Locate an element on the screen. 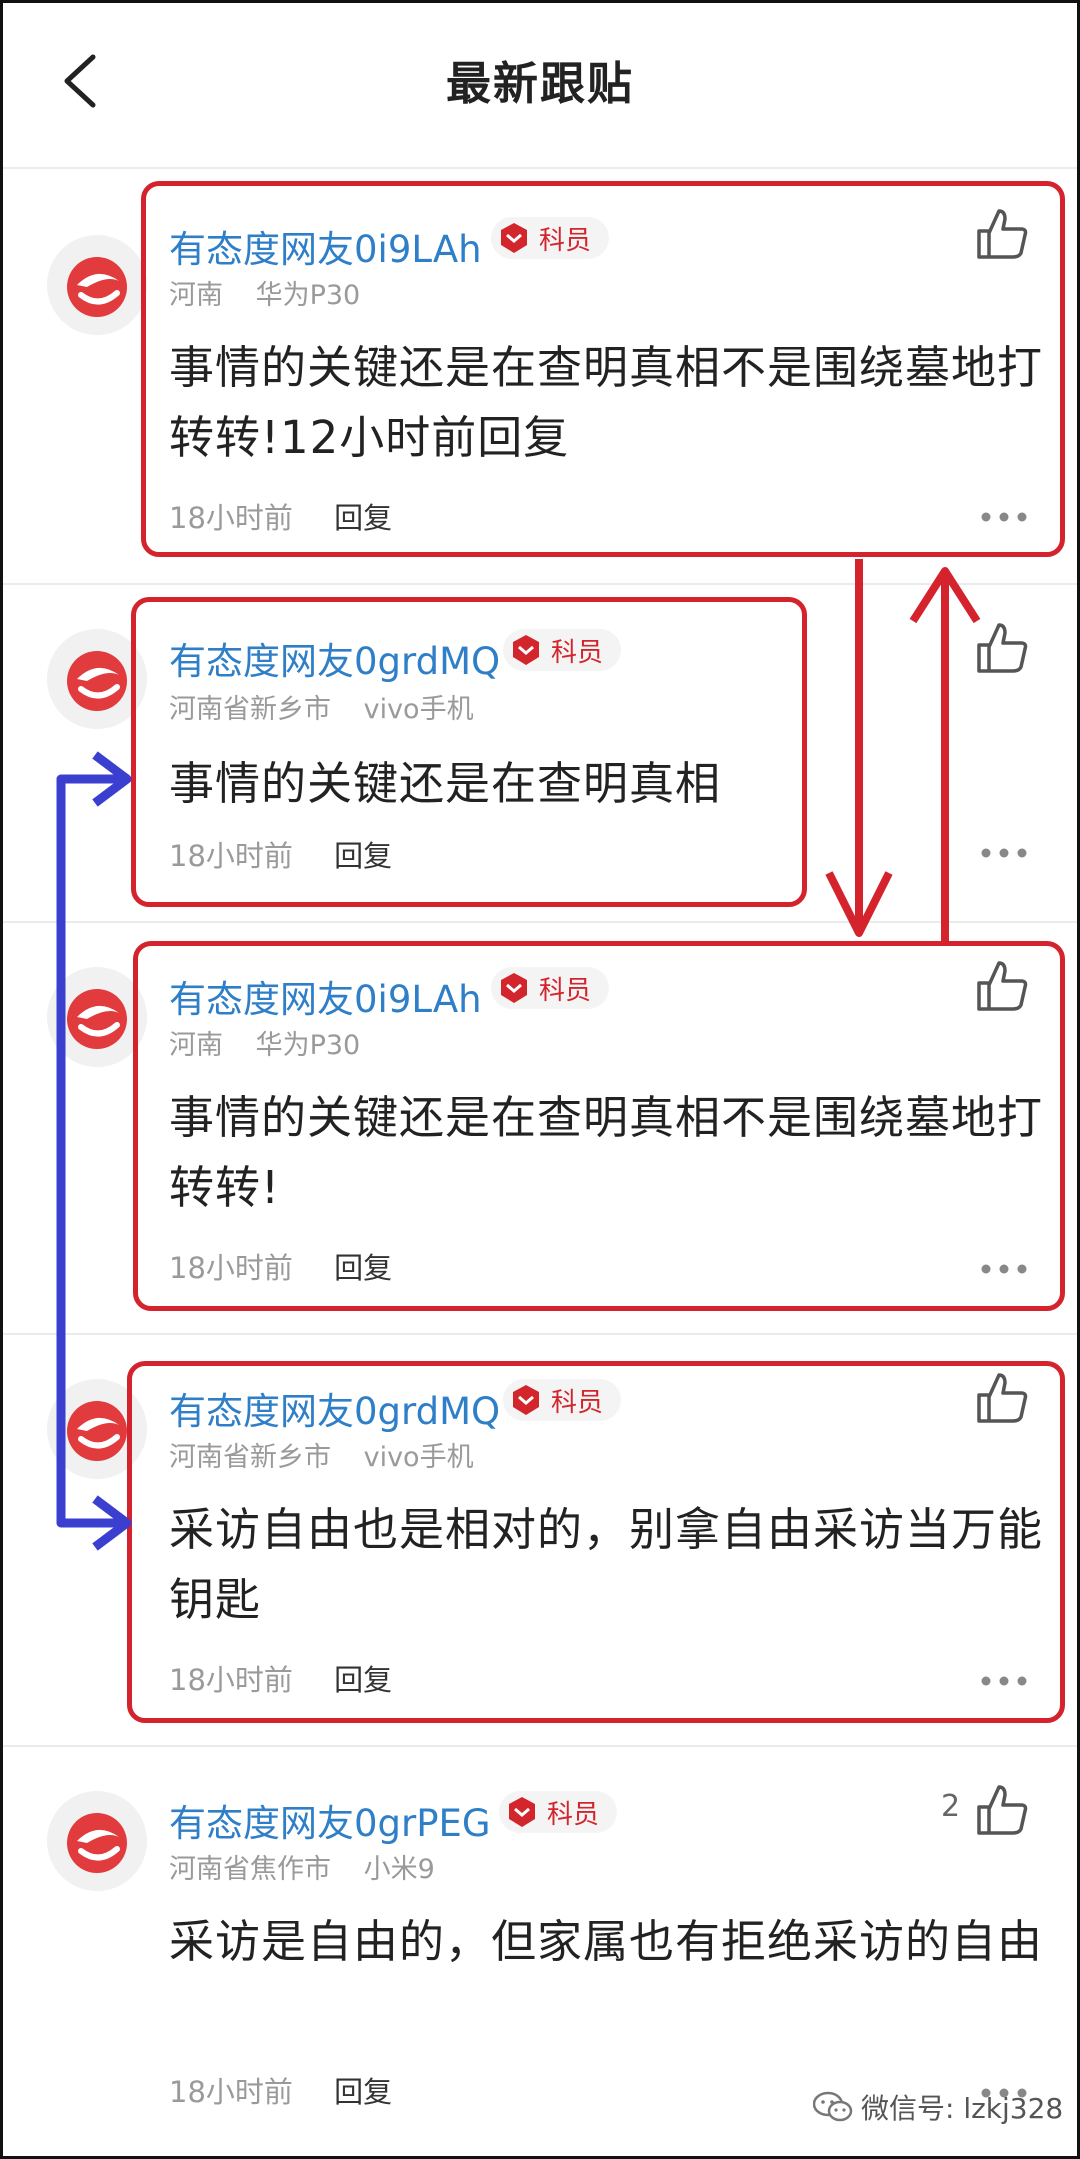  location: 河南省焦作市 is located at coordinates (250, 1869).